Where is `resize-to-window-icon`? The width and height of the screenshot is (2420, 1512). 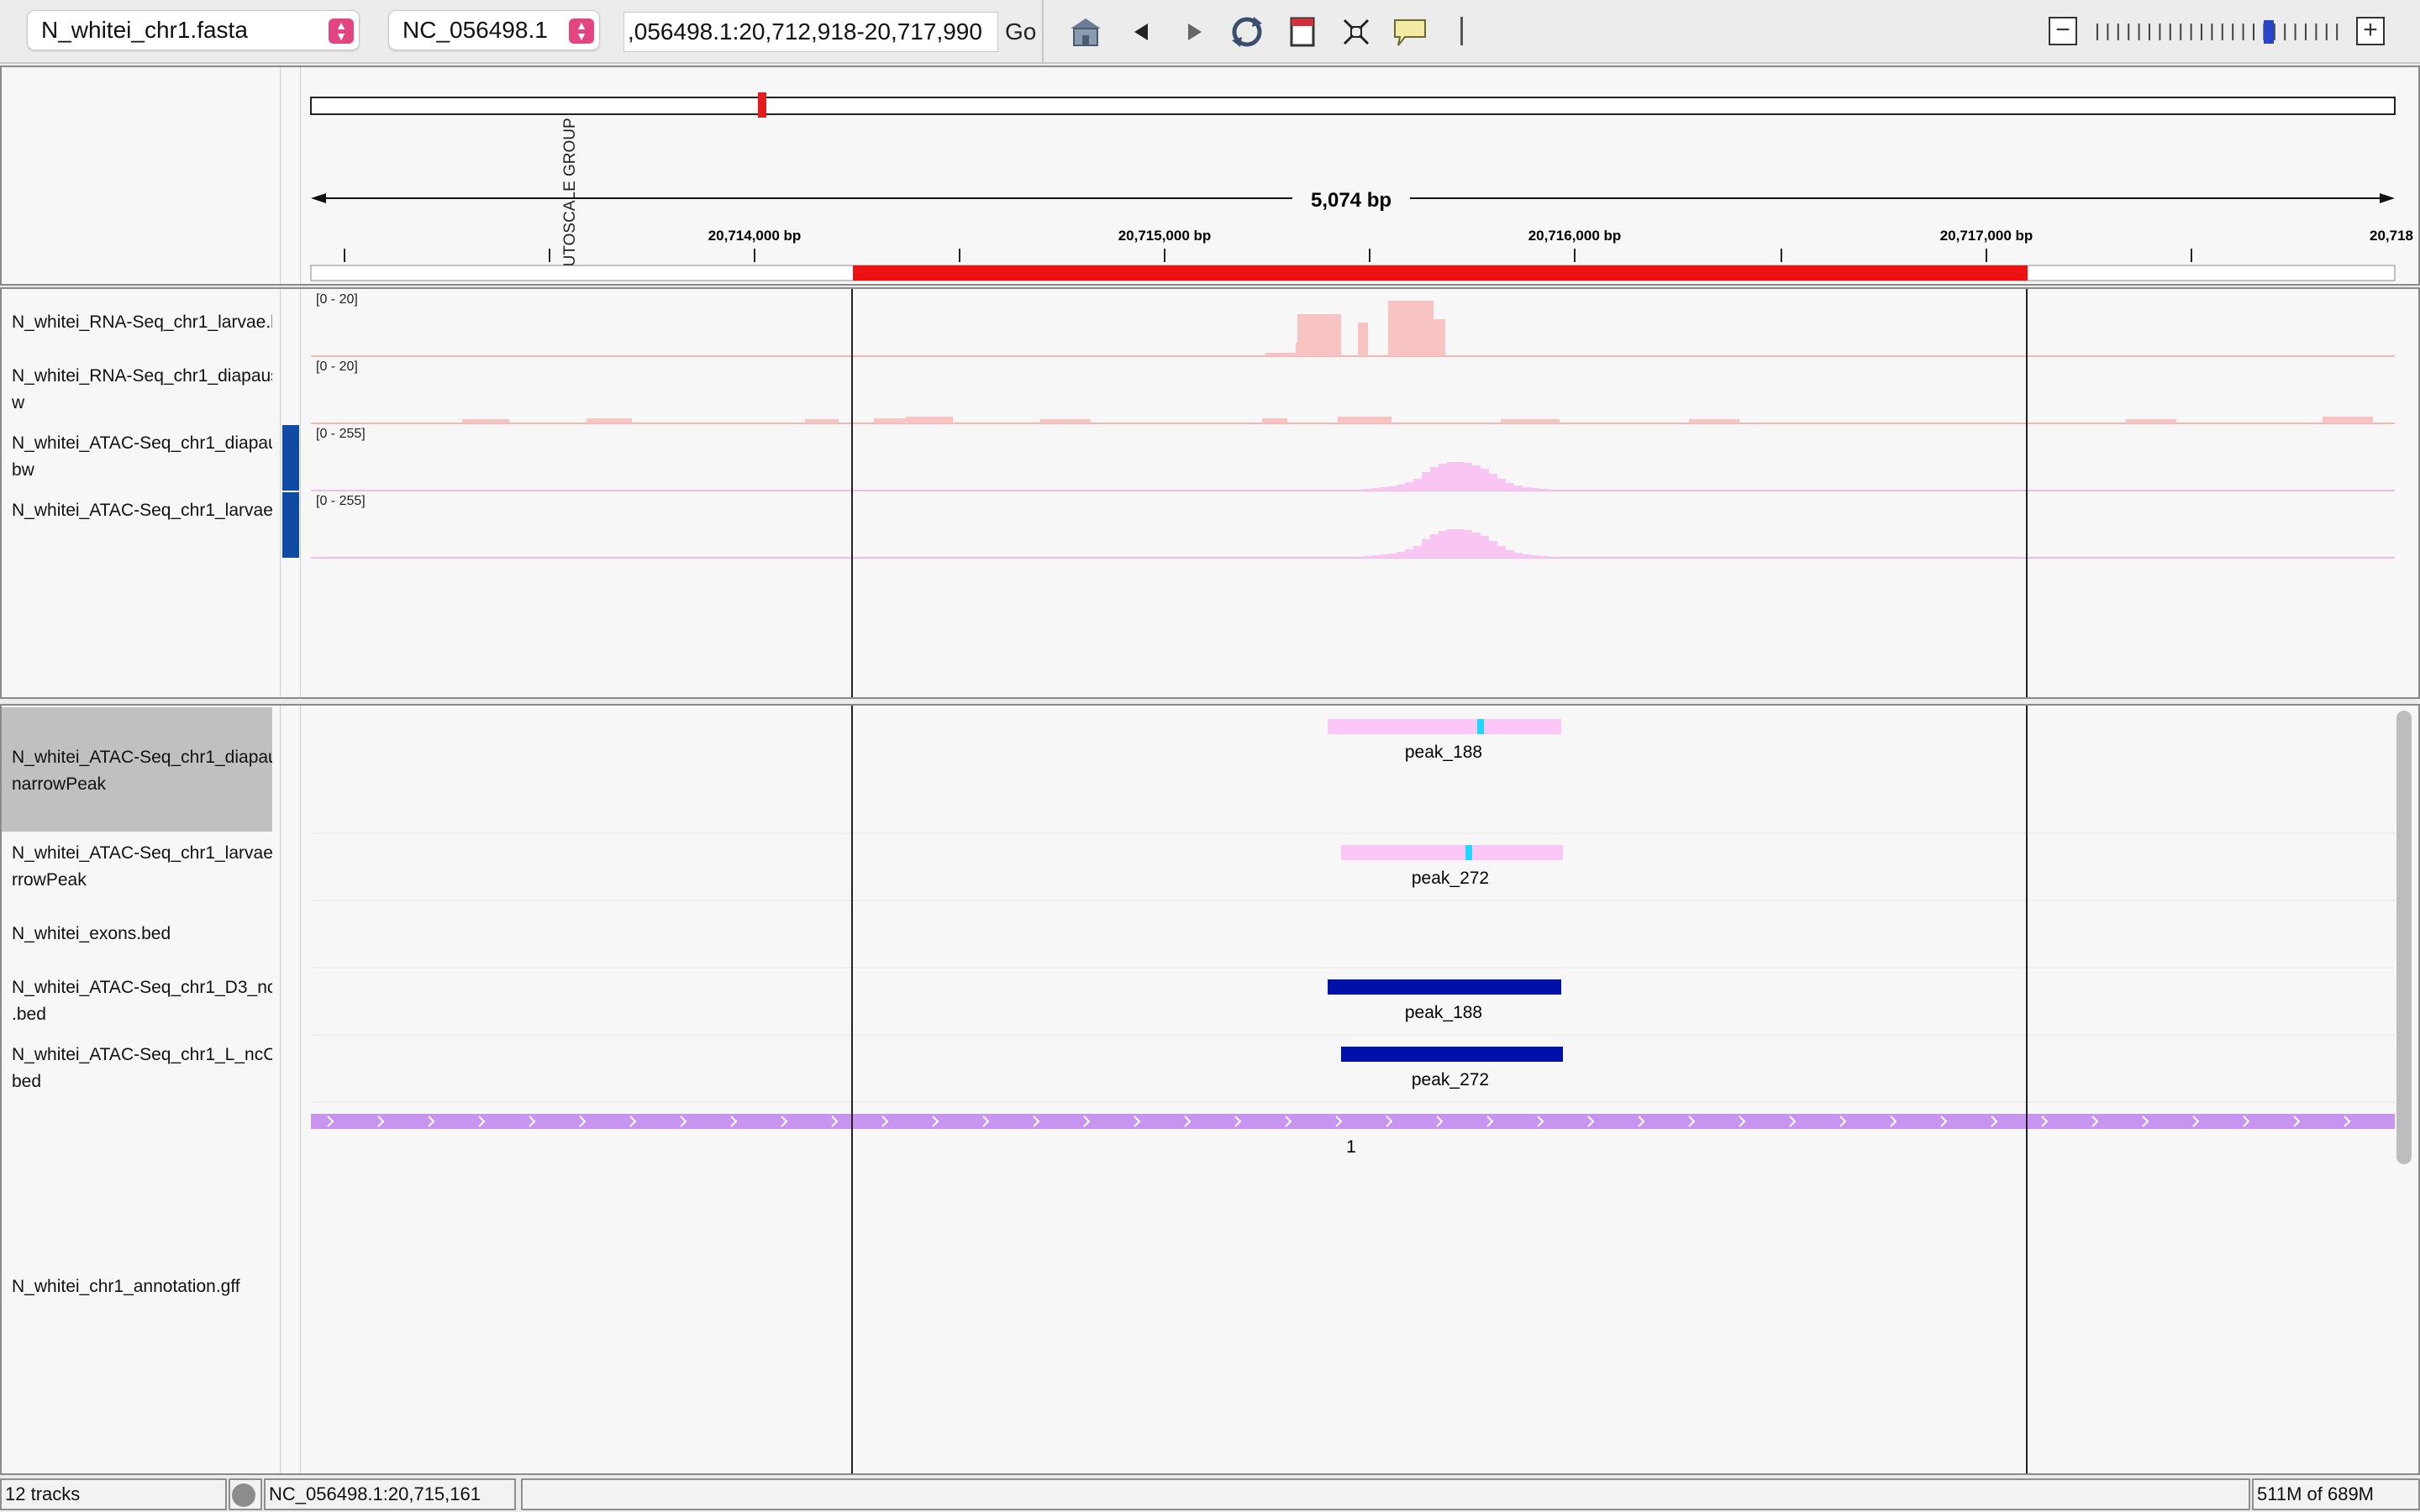
resize-to-window-icon is located at coordinates (1356, 31).